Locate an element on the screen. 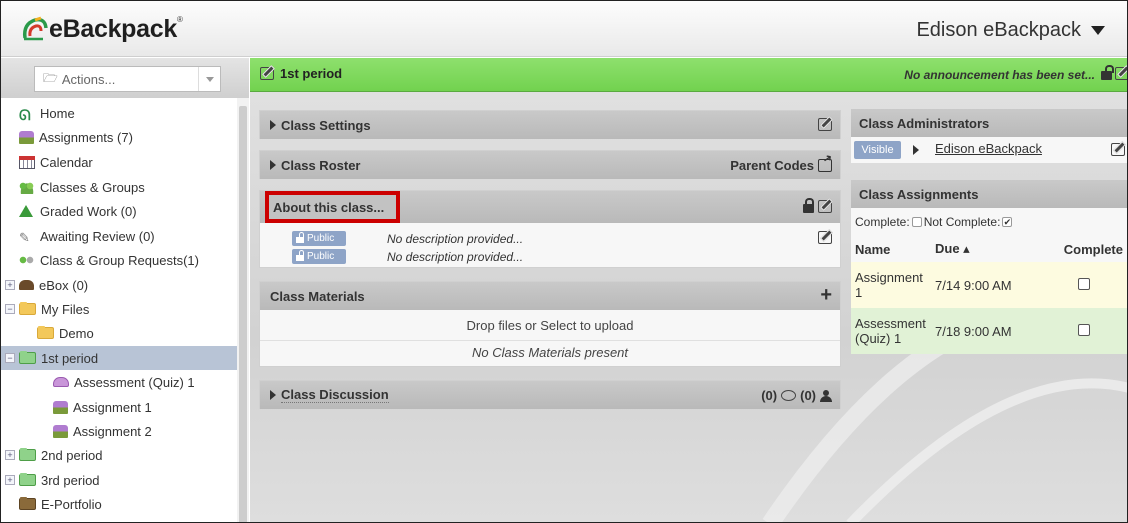 This screenshot has height=523, width=1128. column-header-complete: Complete is located at coordinates (1083, 249).